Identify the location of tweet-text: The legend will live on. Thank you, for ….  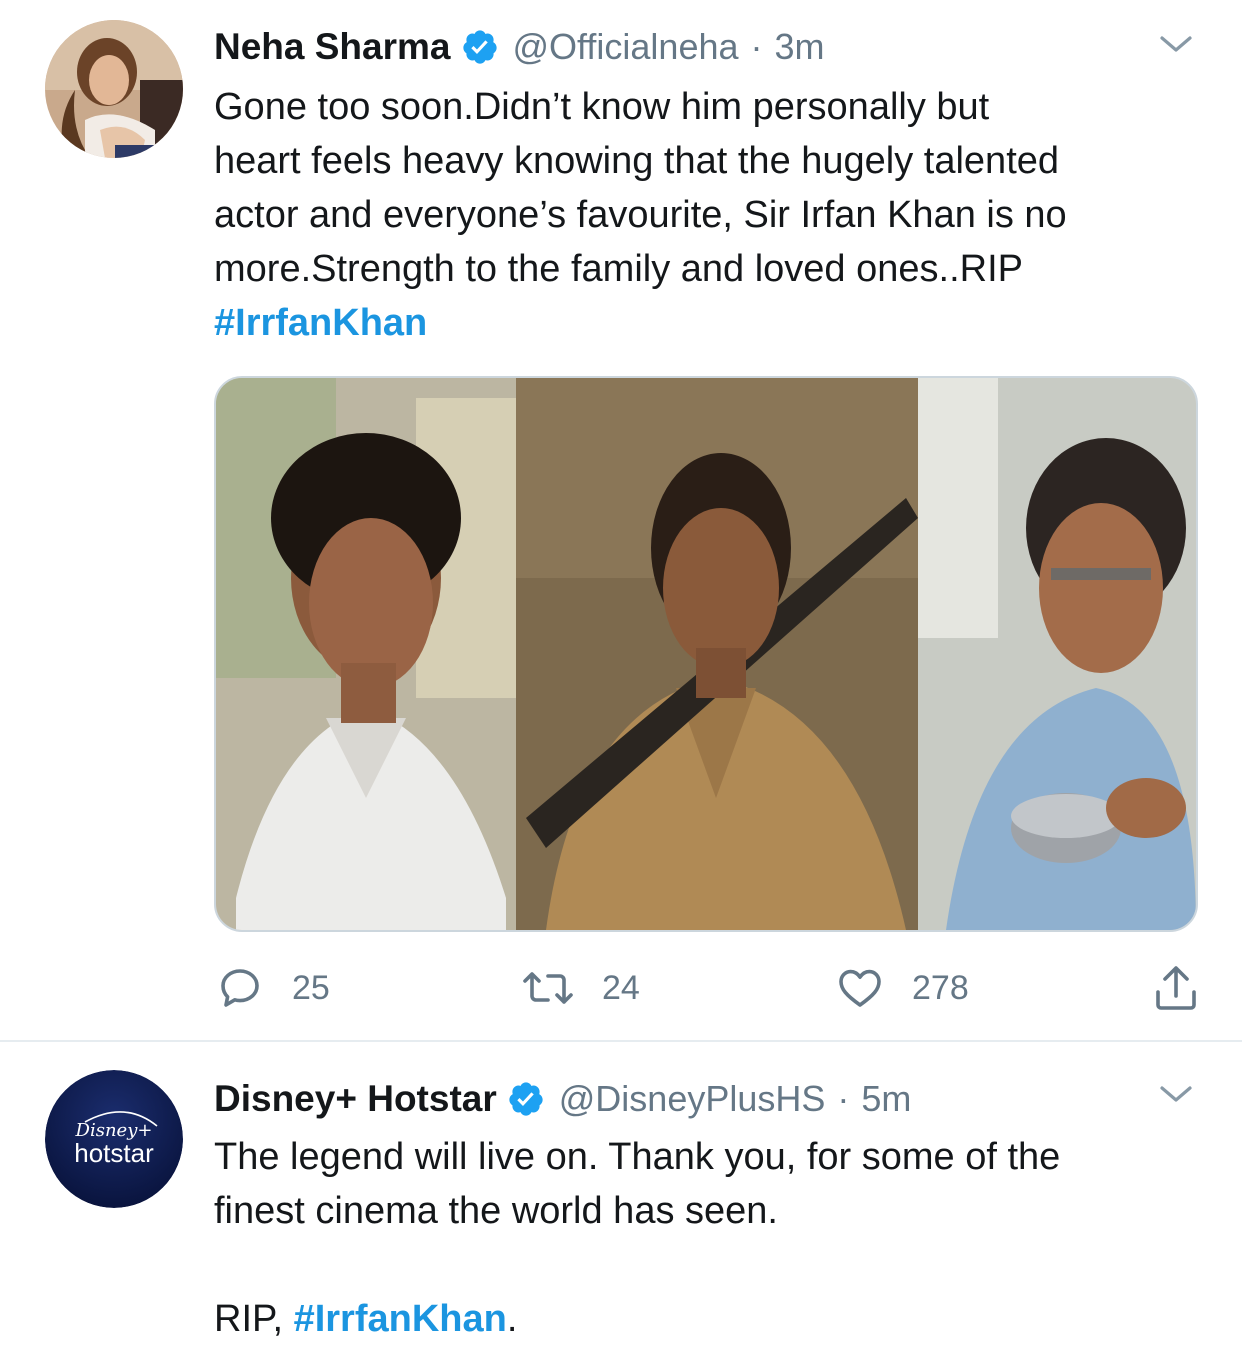
(714, 1238).